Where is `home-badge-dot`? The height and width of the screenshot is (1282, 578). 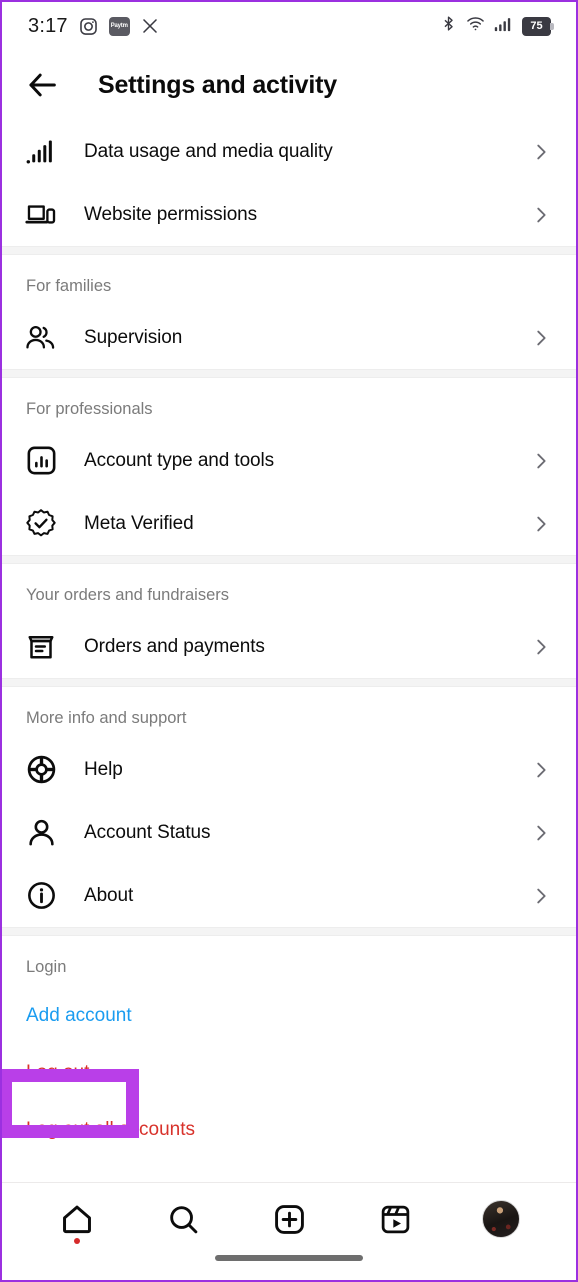
home-badge-dot is located at coordinates (77, 1241).